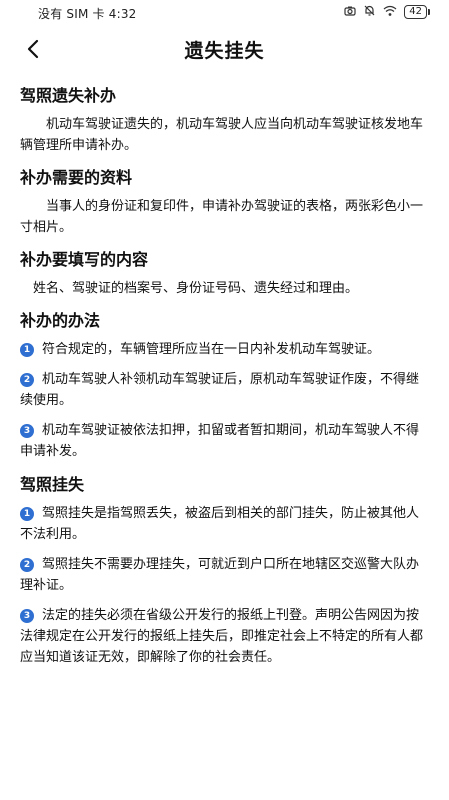 The image size is (449, 800). I want to click on camera-icon, so click(350, 12).